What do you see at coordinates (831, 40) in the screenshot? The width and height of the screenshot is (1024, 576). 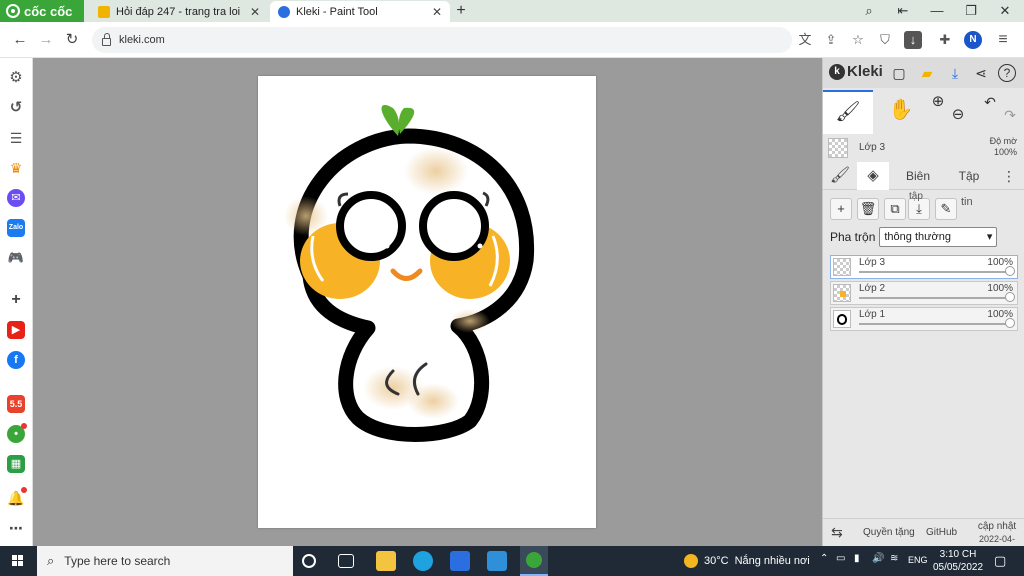 I see `share-icon: ⇪` at bounding box center [831, 40].